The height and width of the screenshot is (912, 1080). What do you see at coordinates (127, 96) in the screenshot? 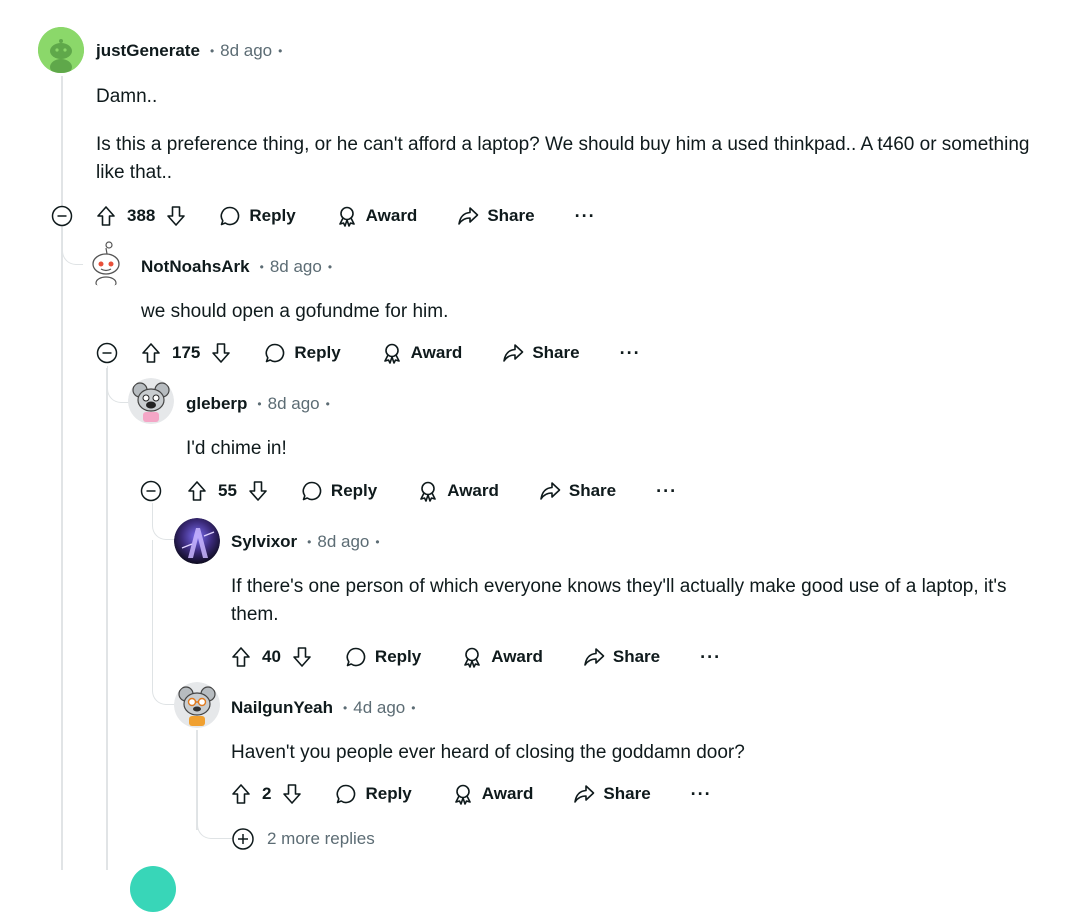
I see `comment-paragraph: Damn..` at bounding box center [127, 96].